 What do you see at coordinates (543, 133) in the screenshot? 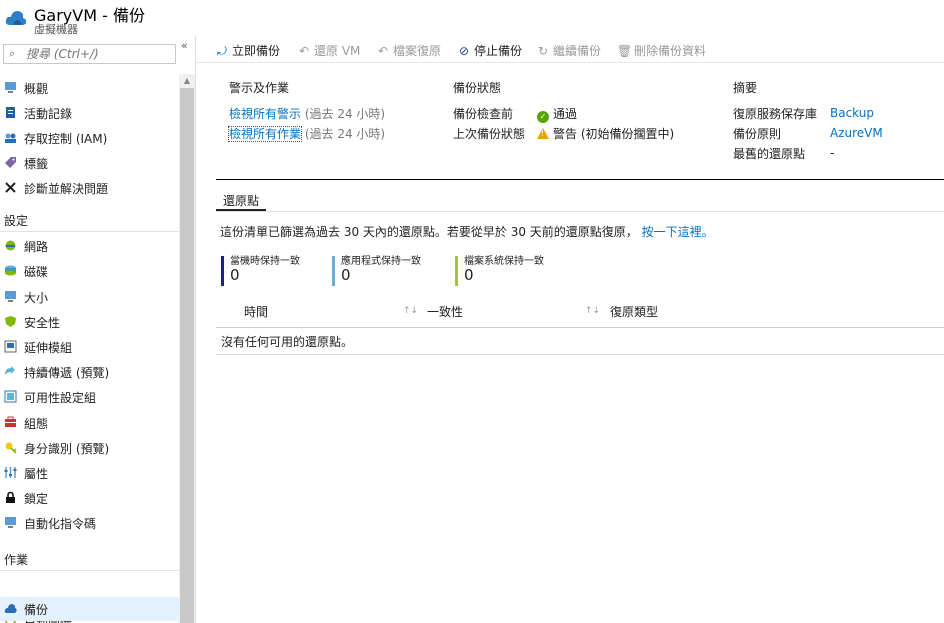
I see `warning-icon: !` at bounding box center [543, 133].